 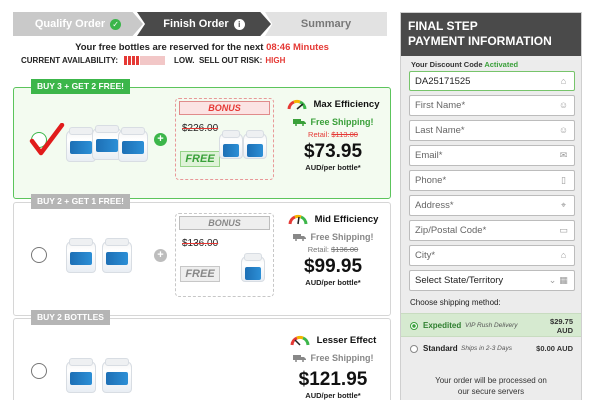 I want to click on payment-title-line2: PAYMENT INFORMATION, so click(x=480, y=41).